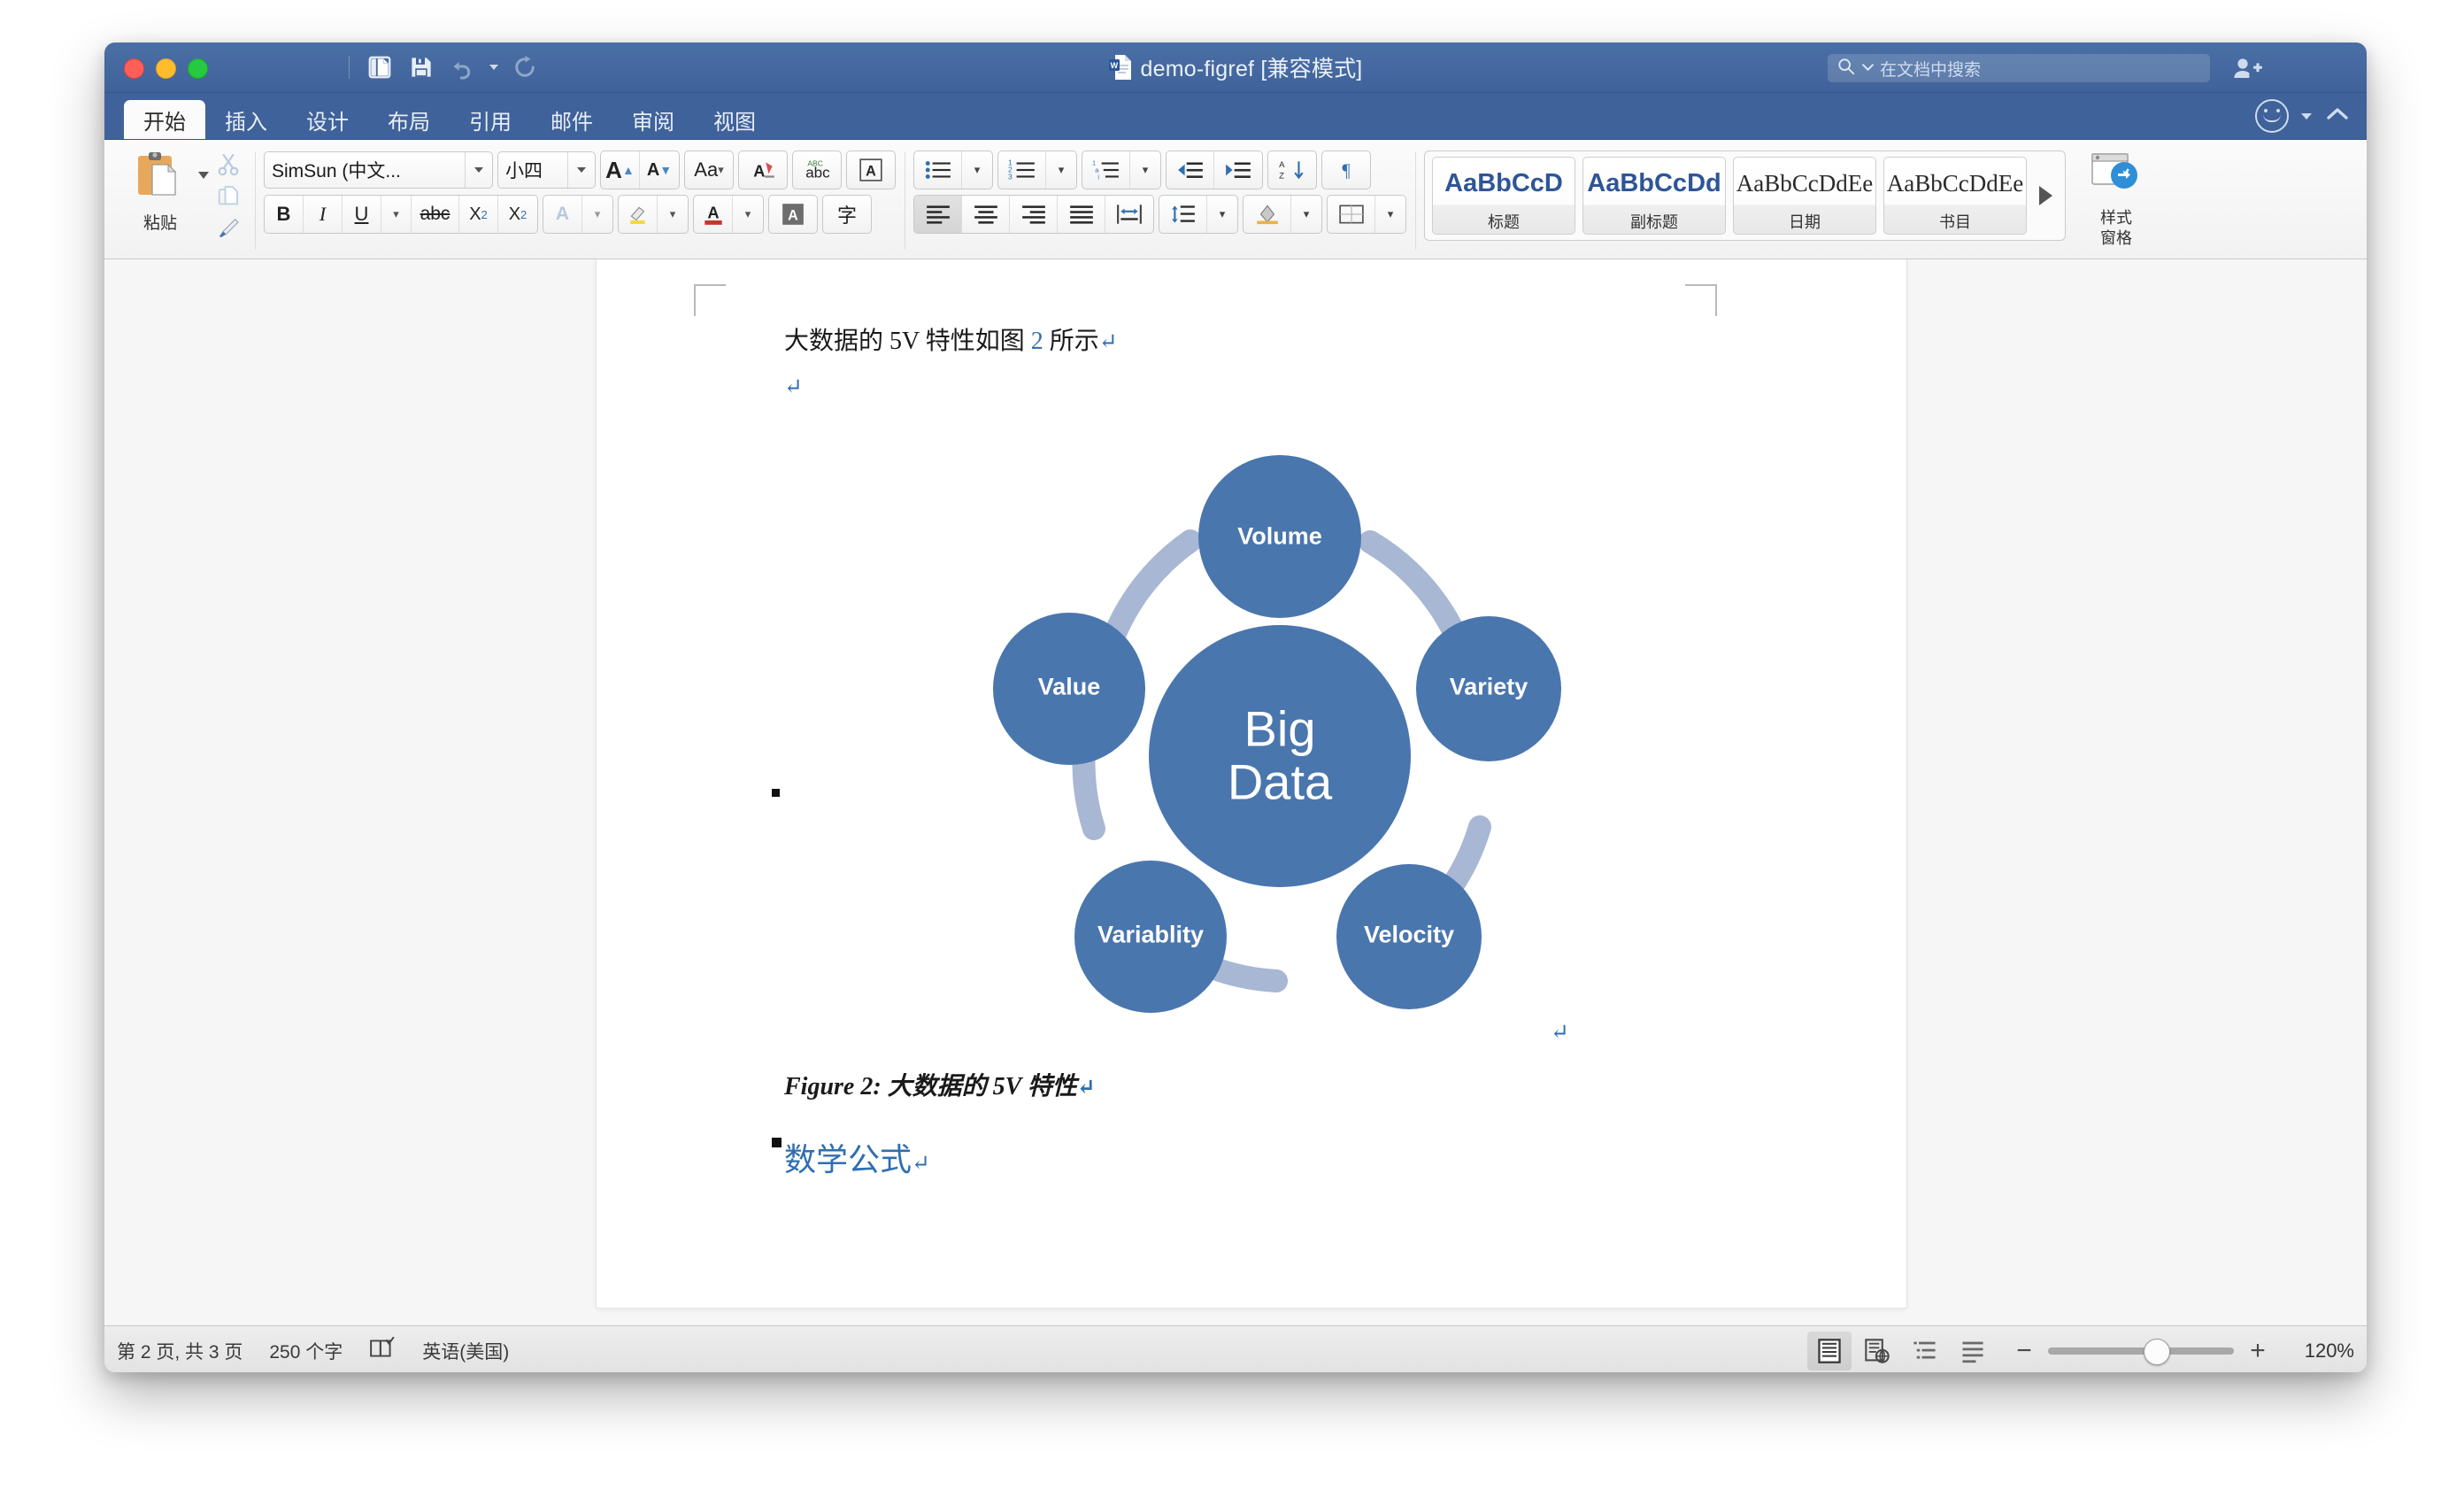 The width and height of the screenshot is (2464, 1498). I want to click on tab-design: 设计, so click(327, 119).